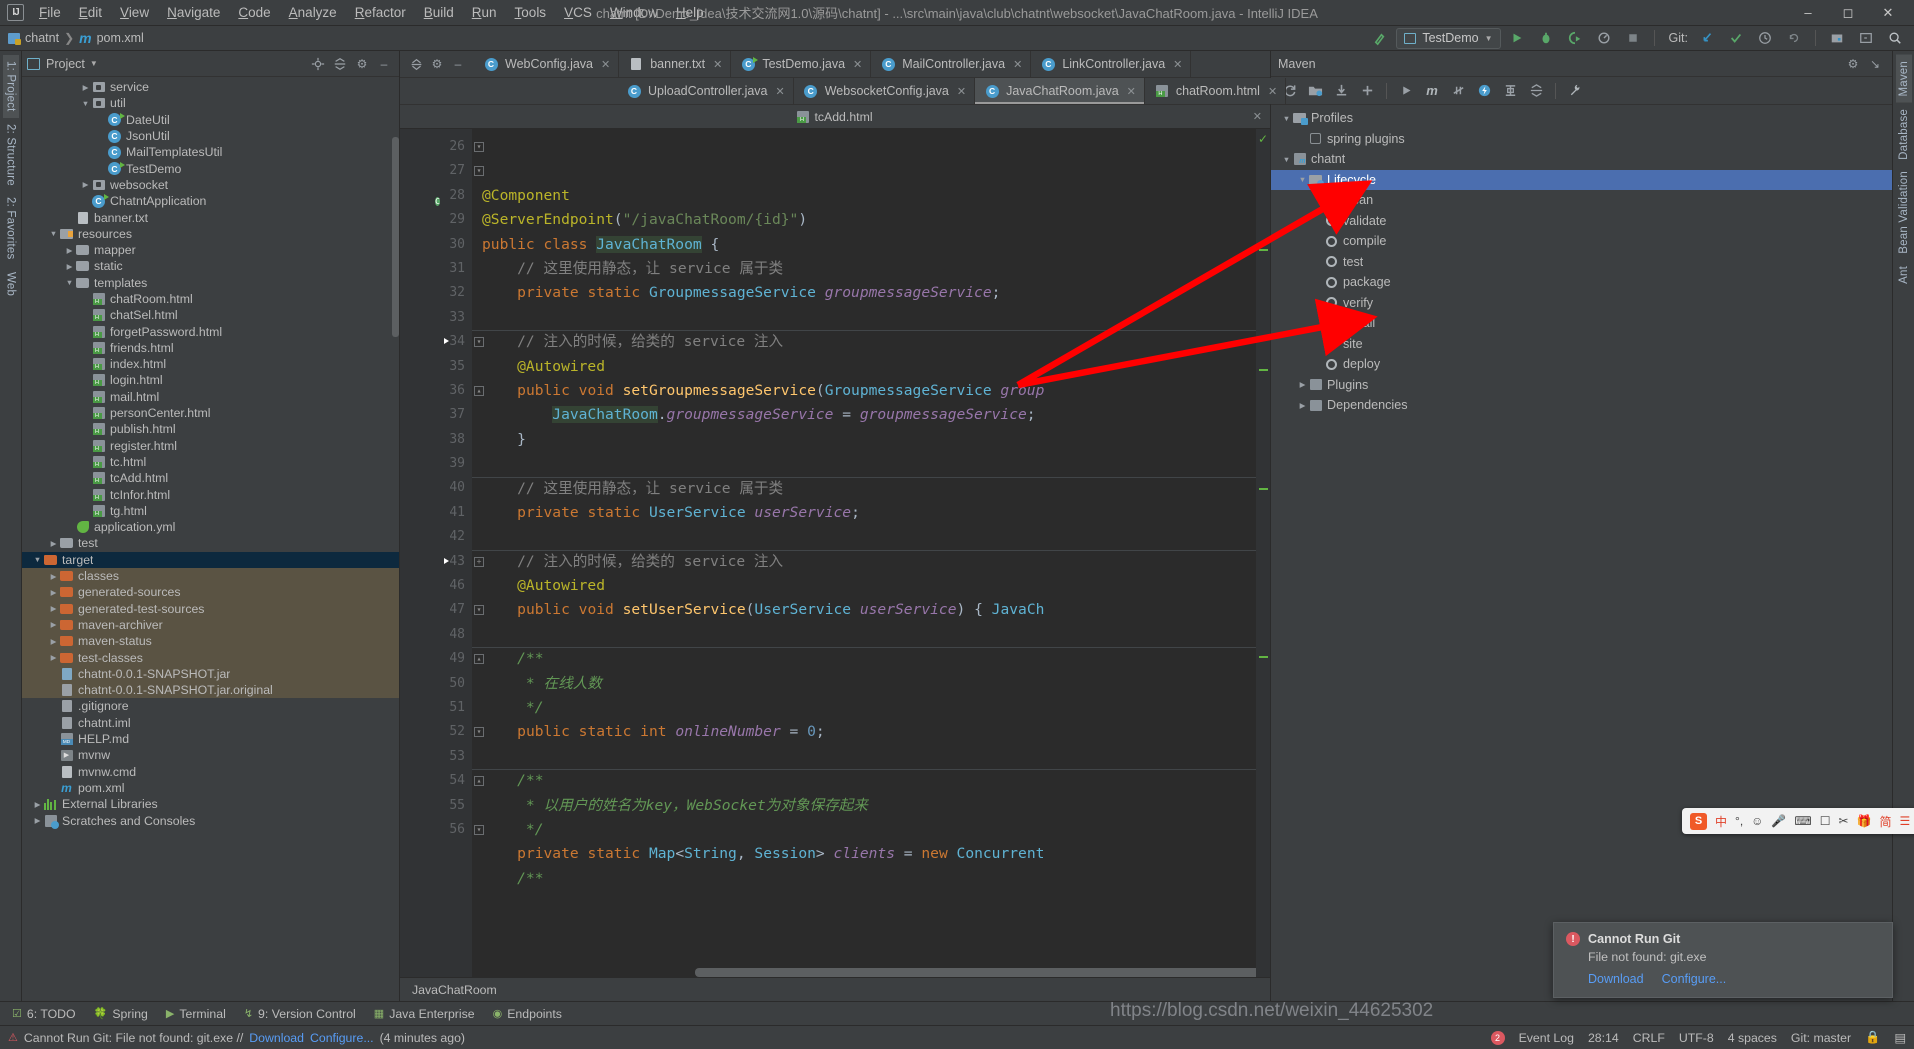  Describe the element at coordinates (210, 478) in the screenshot. I see `project-tree-item: tcAdd.html` at that location.